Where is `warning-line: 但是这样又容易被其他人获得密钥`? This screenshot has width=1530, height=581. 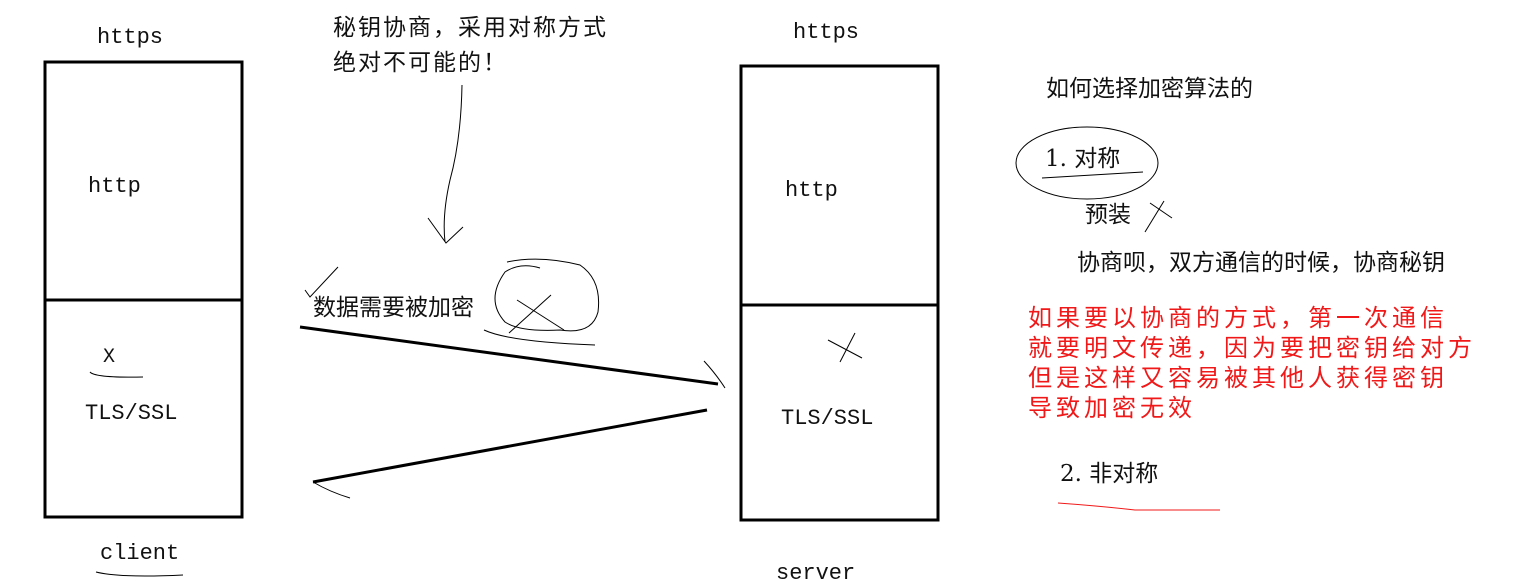
warning-line: 但是这样又容易被其他人获得密钥 is located at coordinates (1238, 378).